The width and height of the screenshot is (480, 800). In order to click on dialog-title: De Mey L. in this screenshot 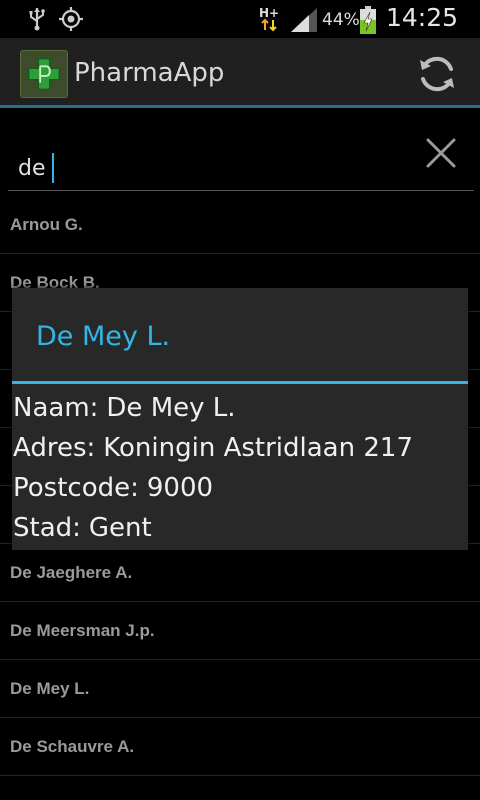, I will do `click(103, 336)`.